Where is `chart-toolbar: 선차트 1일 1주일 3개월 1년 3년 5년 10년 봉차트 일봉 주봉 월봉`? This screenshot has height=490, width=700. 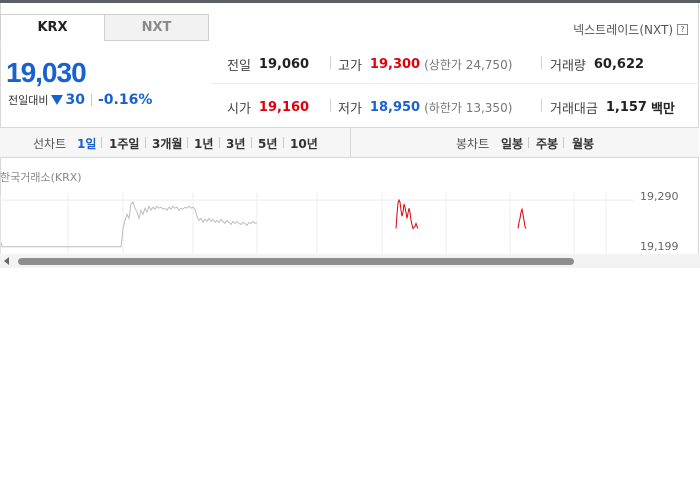 chart-toolbar: 선차트 1일 1주일 3개월 1년 3년 5년 10년 봉차트 일봉 주봉 월봉 is located at coordinates (349, 142).